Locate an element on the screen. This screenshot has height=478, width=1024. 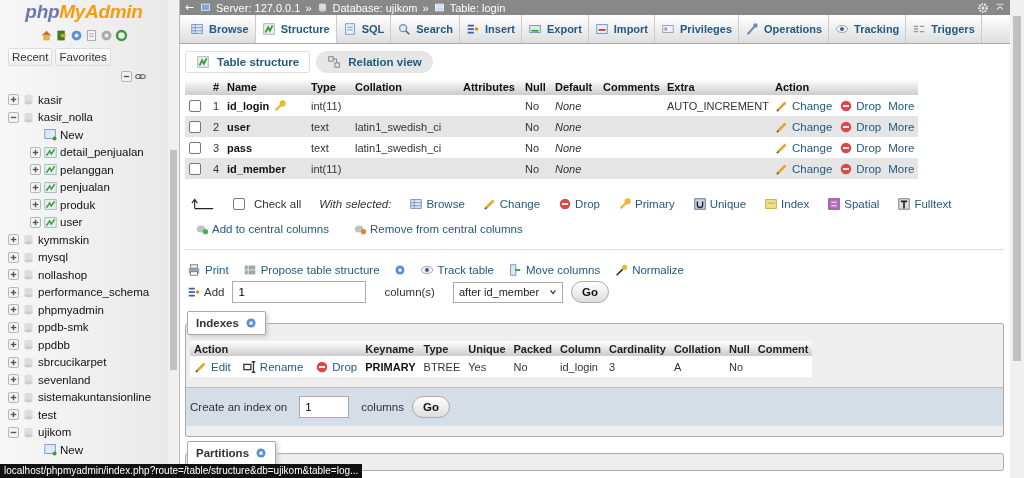
bulk-action-link: Change is located at coordinates (511, 204).